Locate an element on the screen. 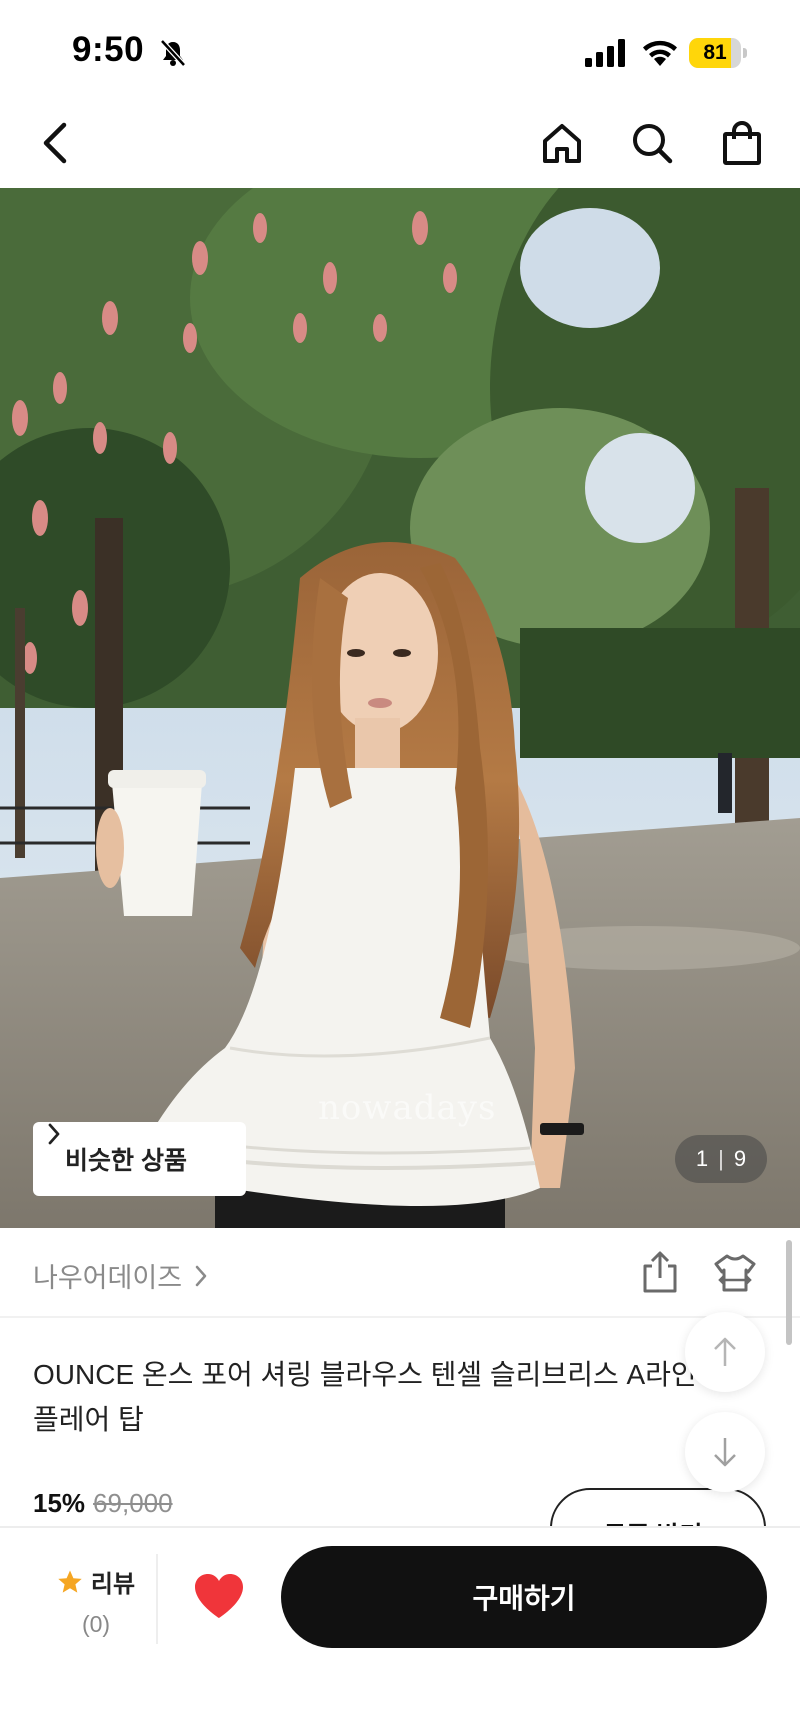  image-watermark: nowadays is located at coordinates (407, 1108).